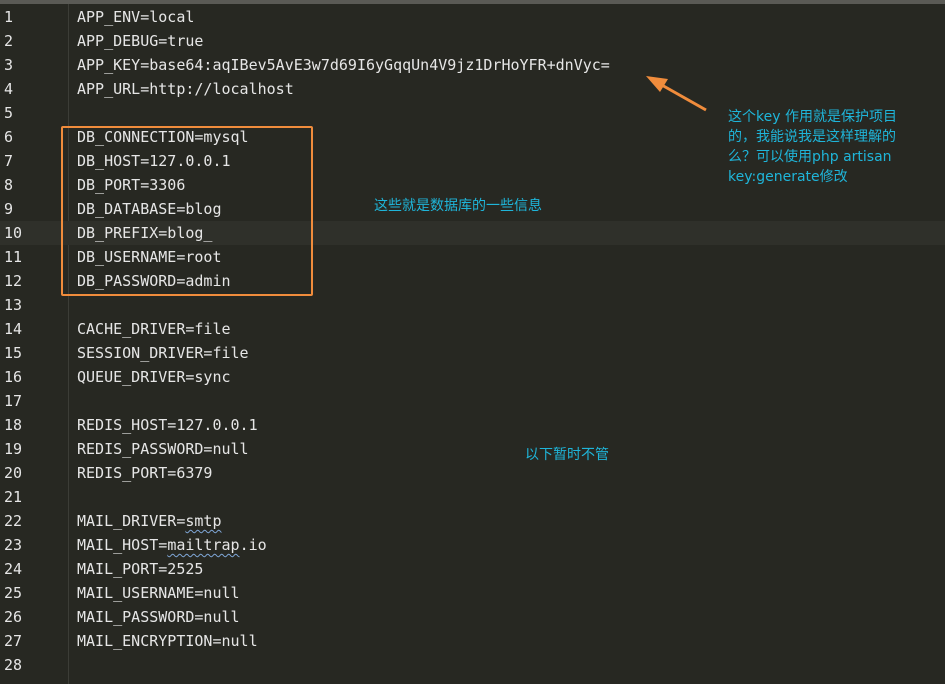  I want to click on code-line: 14 CACHE_DRIVER=file, so click(472, 329).